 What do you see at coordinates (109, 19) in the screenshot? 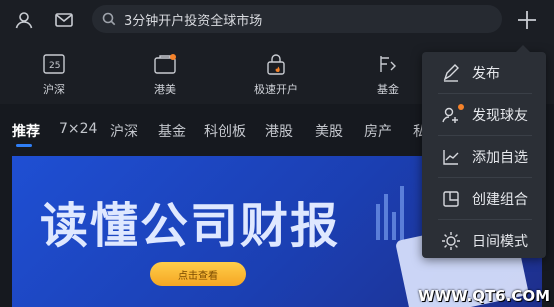
I see `search-icon` at bounding box center [109, 19].